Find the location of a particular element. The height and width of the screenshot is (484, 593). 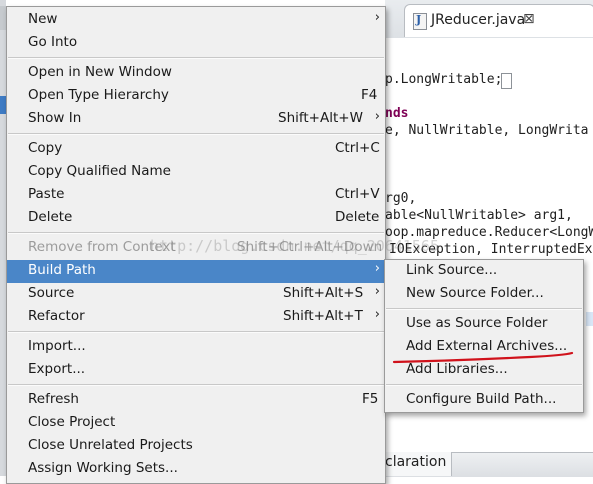

menu-item-label: Build Path is located at coordinates (62, 270).